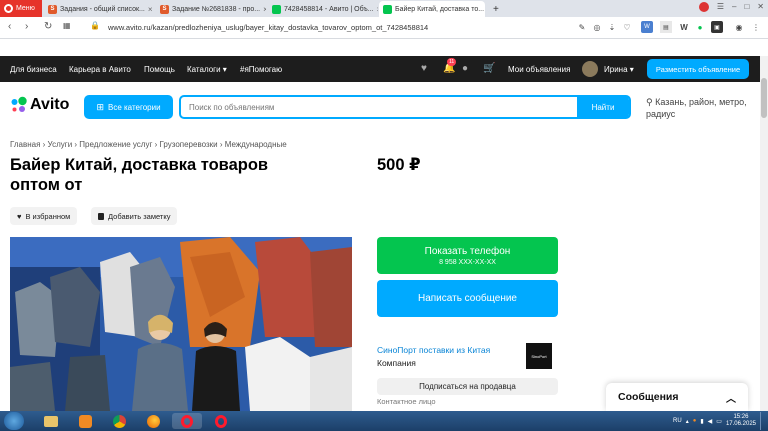 The image size is (768, 431). What do you see at coordinates (627, 27) in the screenshot?
I see `bookmark-icon: ♡` at bounding box center [627, 27].